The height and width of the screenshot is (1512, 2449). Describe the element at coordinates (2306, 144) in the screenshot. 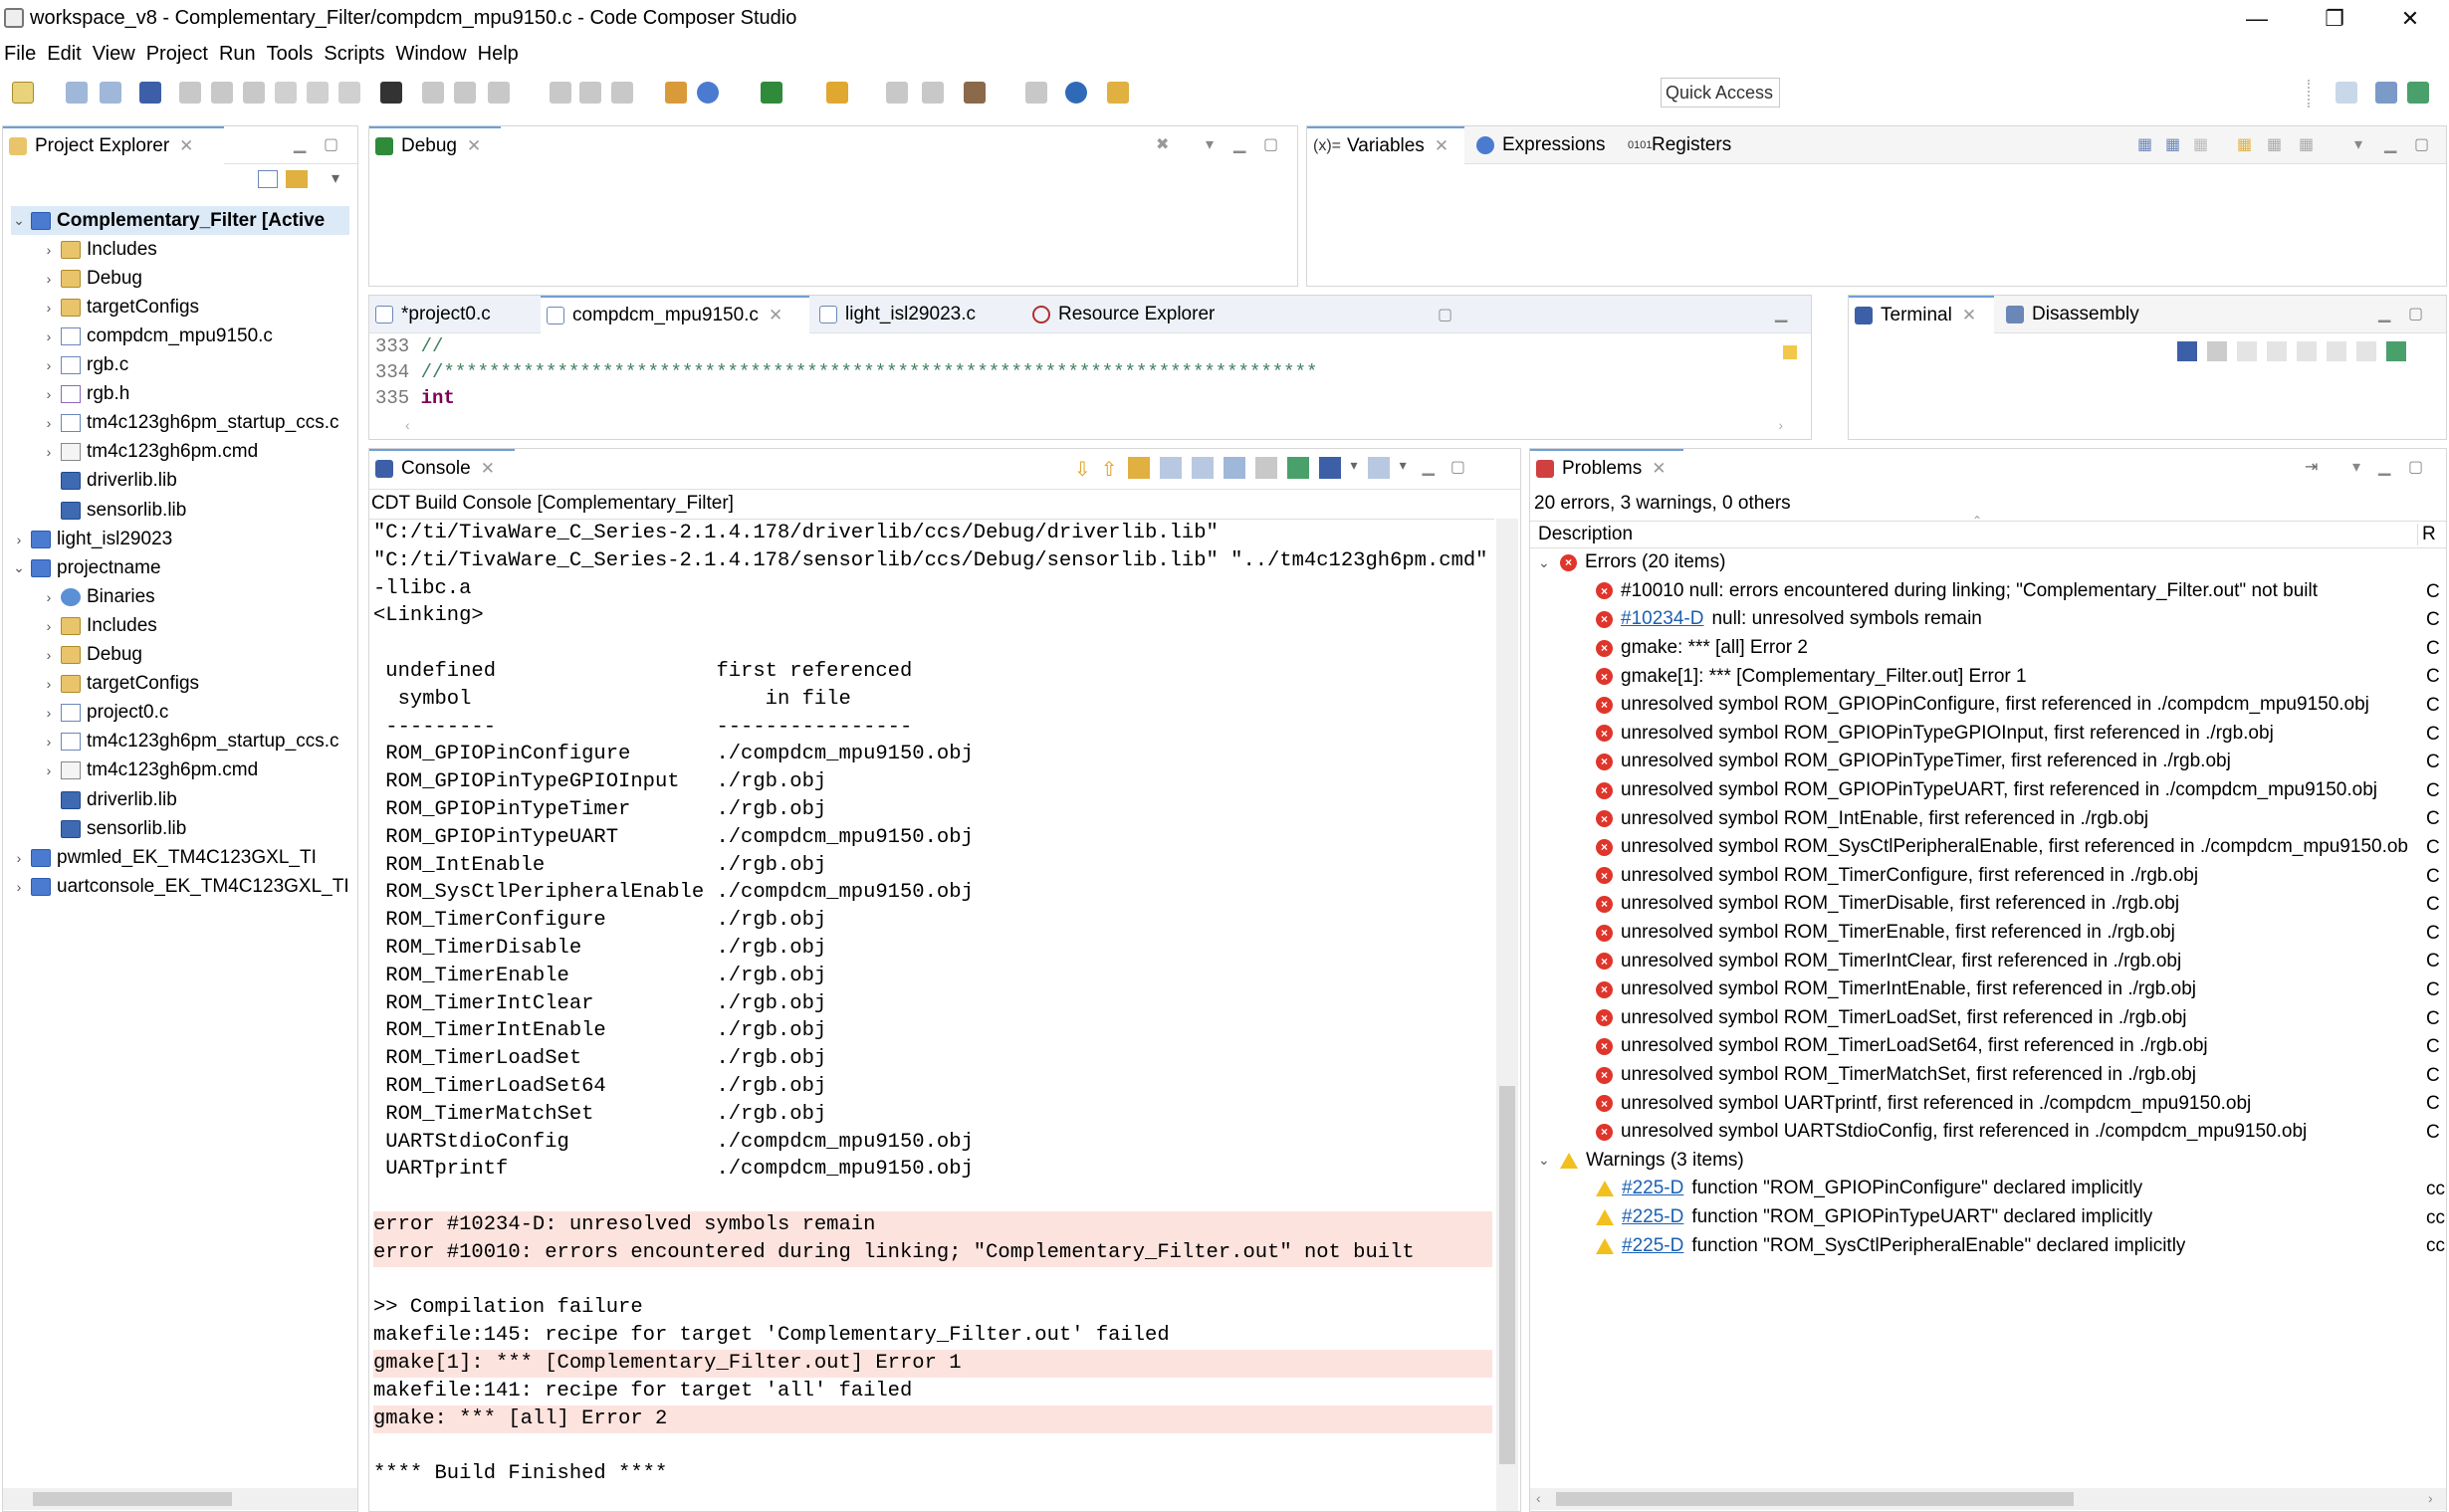

I see `toolbar-icon: ▦` at that location.